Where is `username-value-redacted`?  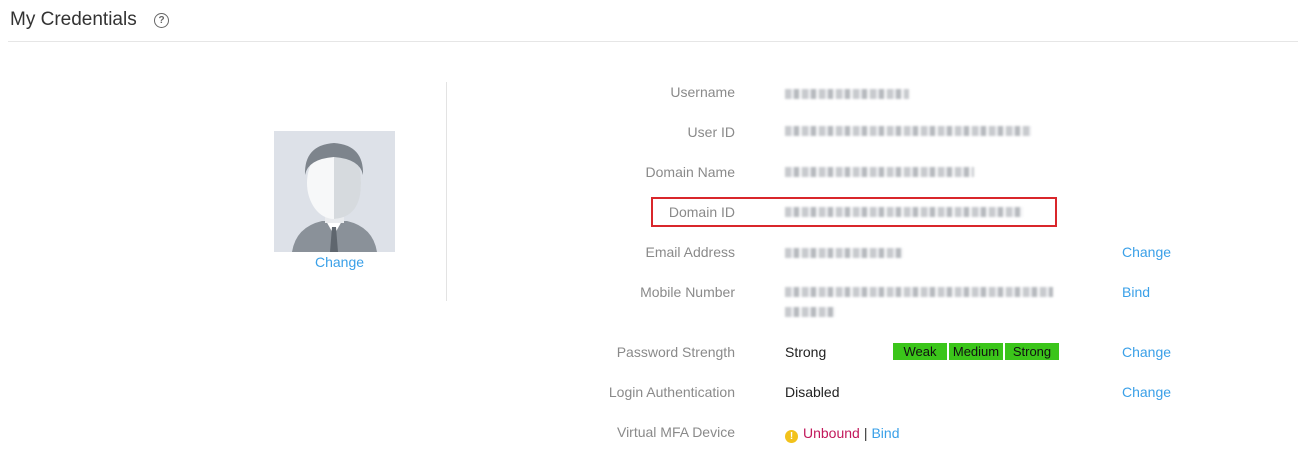
username-value-redacted is located at coordinates (847, 94).